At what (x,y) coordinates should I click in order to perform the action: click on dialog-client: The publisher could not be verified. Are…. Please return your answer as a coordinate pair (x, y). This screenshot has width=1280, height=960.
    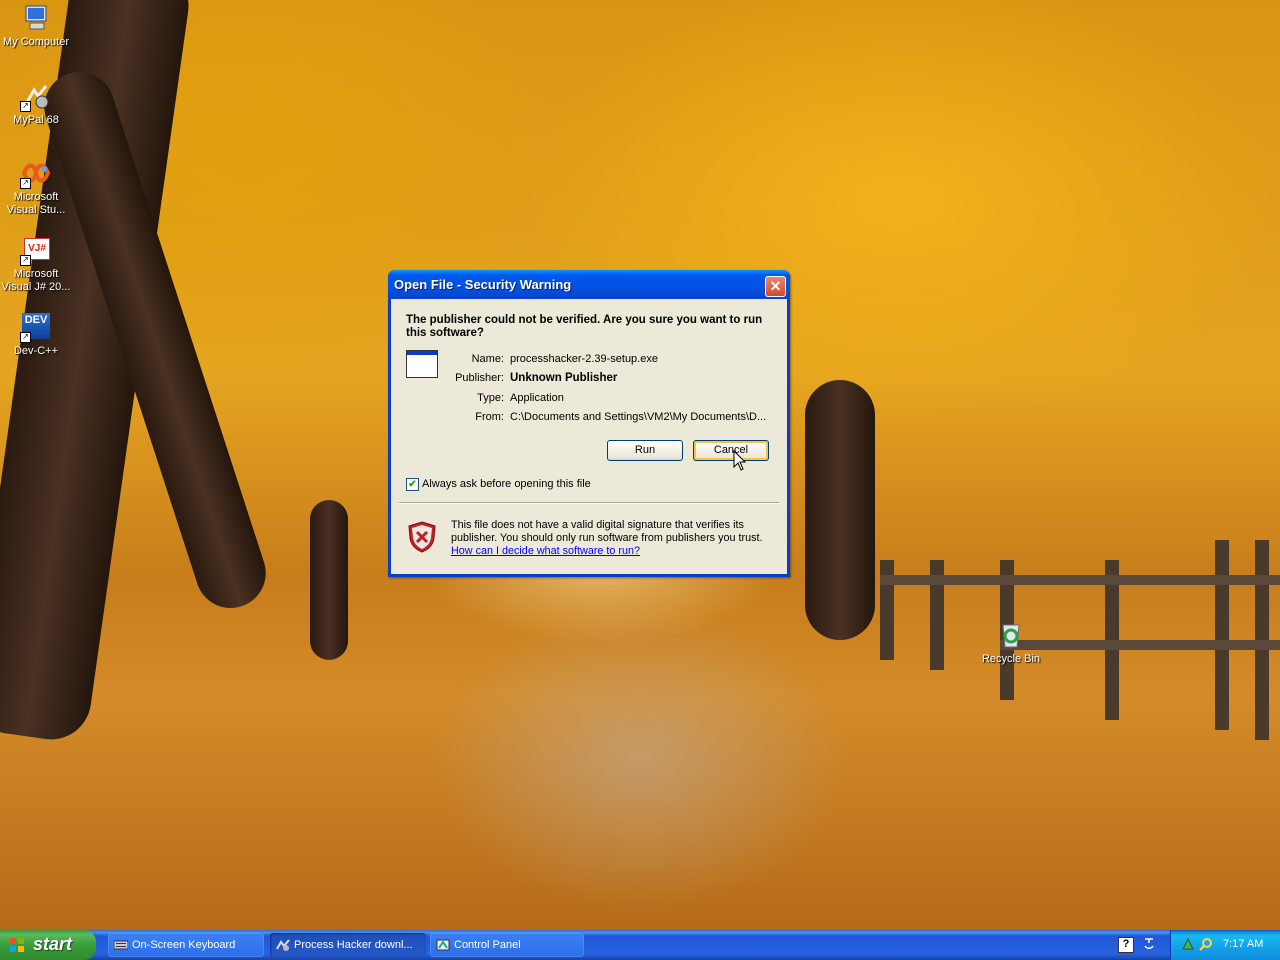
    Looking at the image, I should click on (589, 436).